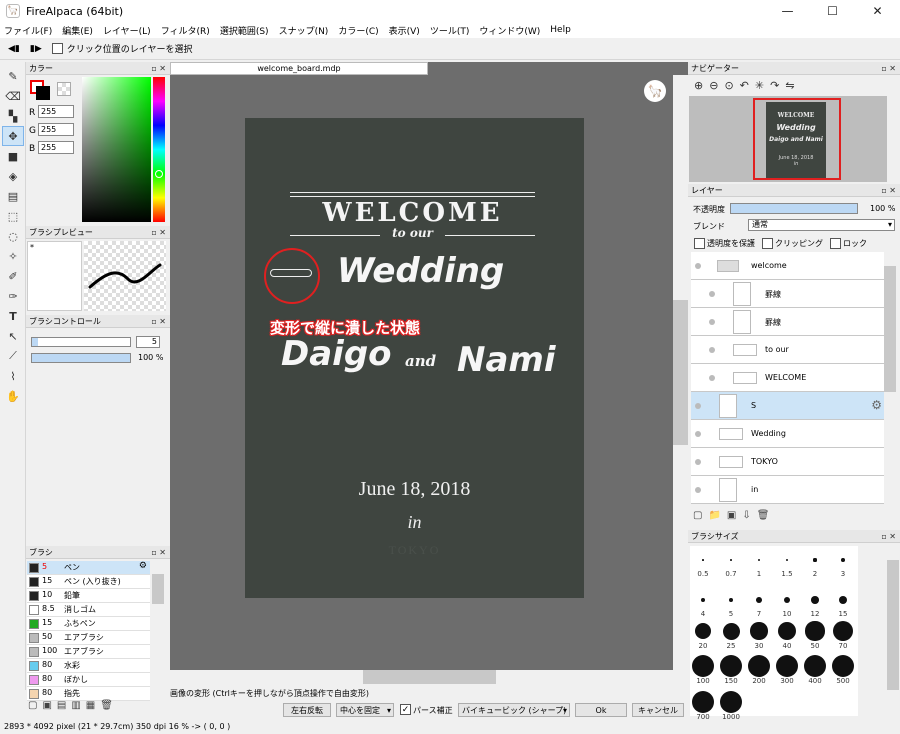  Describe the element at coordinates (81, 358) in the screenshot. I see `brush-opacity-slider` at that location.